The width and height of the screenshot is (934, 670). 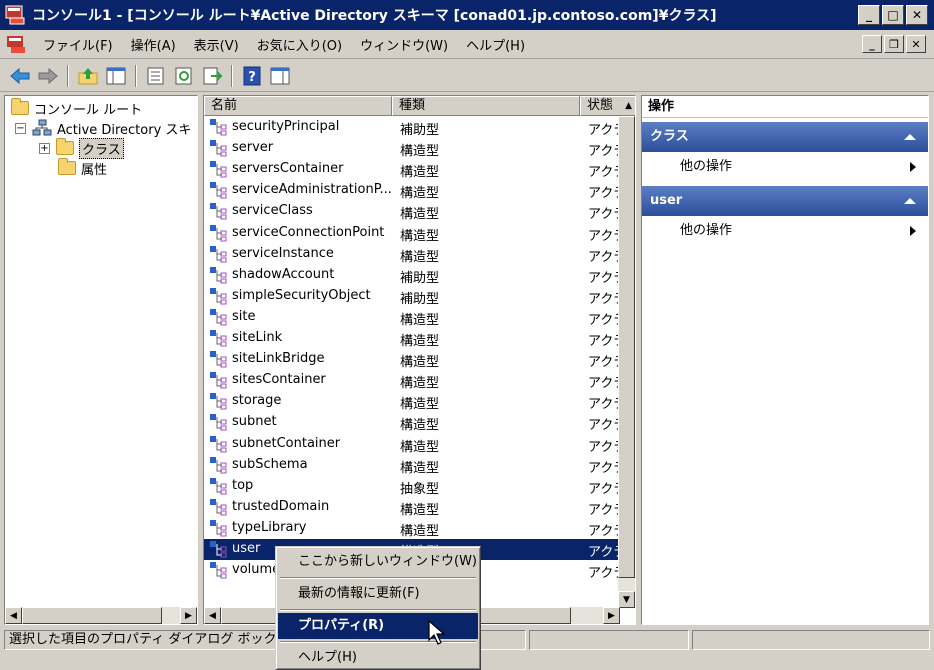 What do you see at coordinates (20, 128) in the screenshot?
I see `collapse-icon: −` at bounding box center [20, 128].